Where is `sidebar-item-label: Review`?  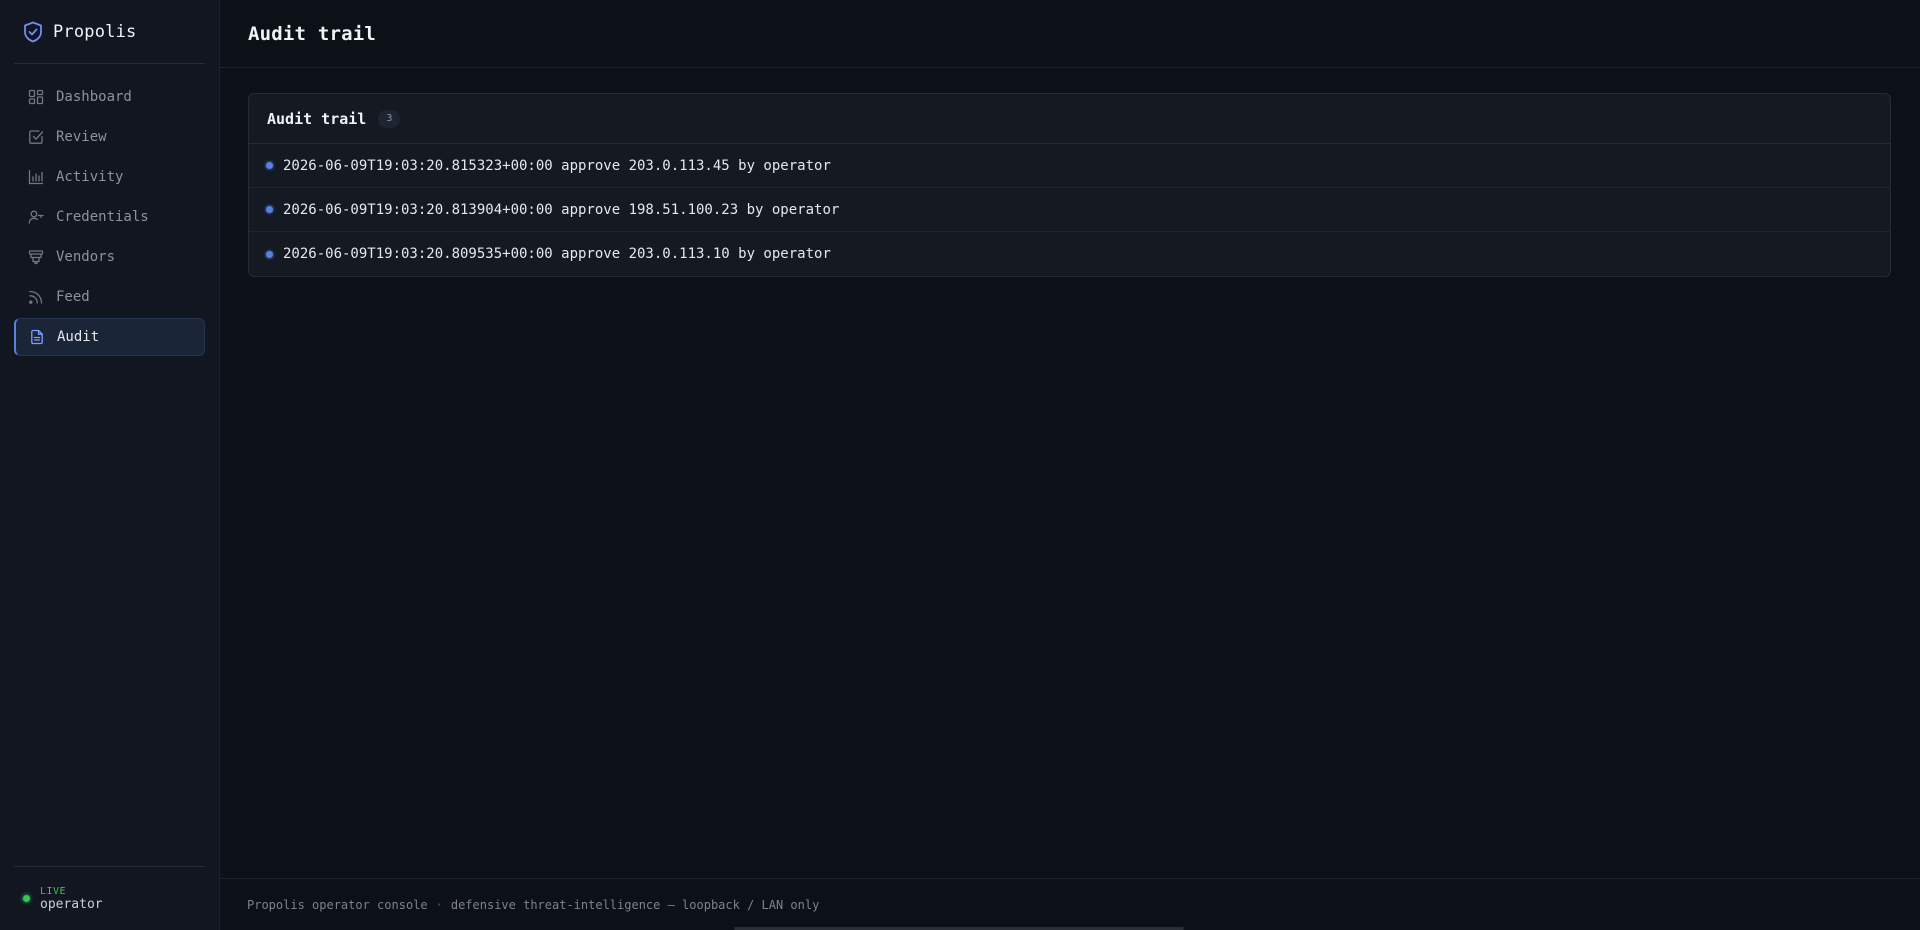
sidebar-item-label: Review is located at coordinates (81, 137).